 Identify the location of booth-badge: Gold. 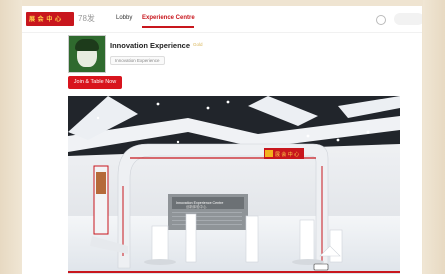
(198, 44).